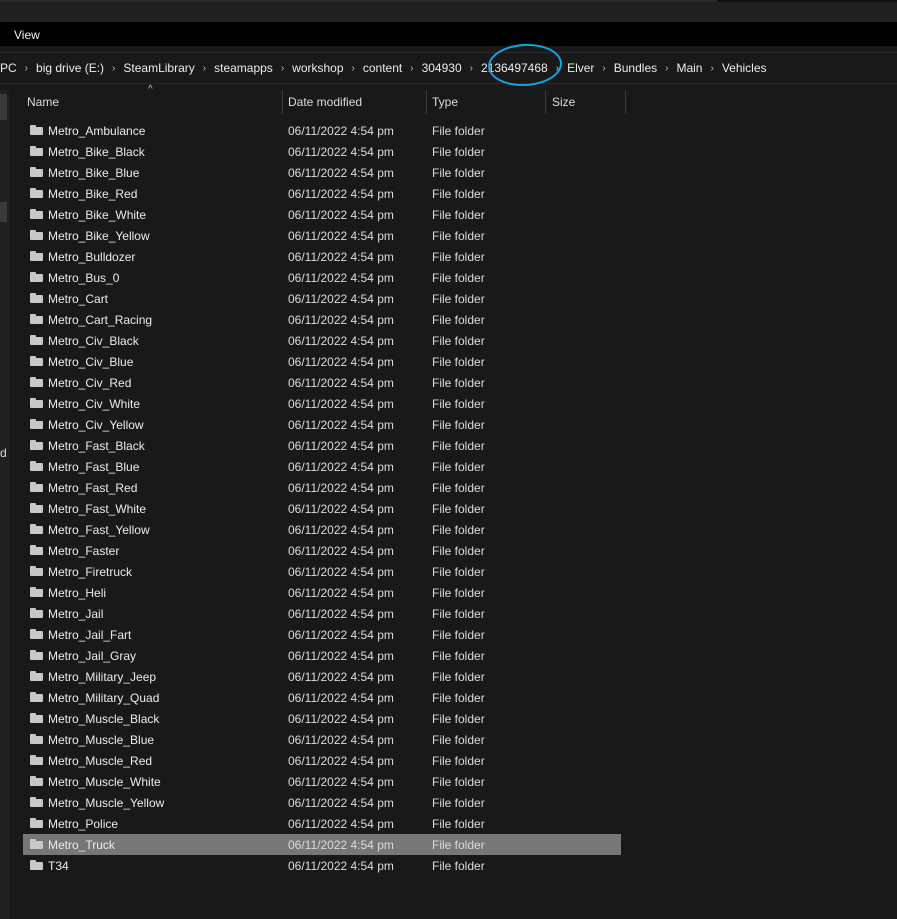  I want to click on column-size-header: Size, so click(563, 102).